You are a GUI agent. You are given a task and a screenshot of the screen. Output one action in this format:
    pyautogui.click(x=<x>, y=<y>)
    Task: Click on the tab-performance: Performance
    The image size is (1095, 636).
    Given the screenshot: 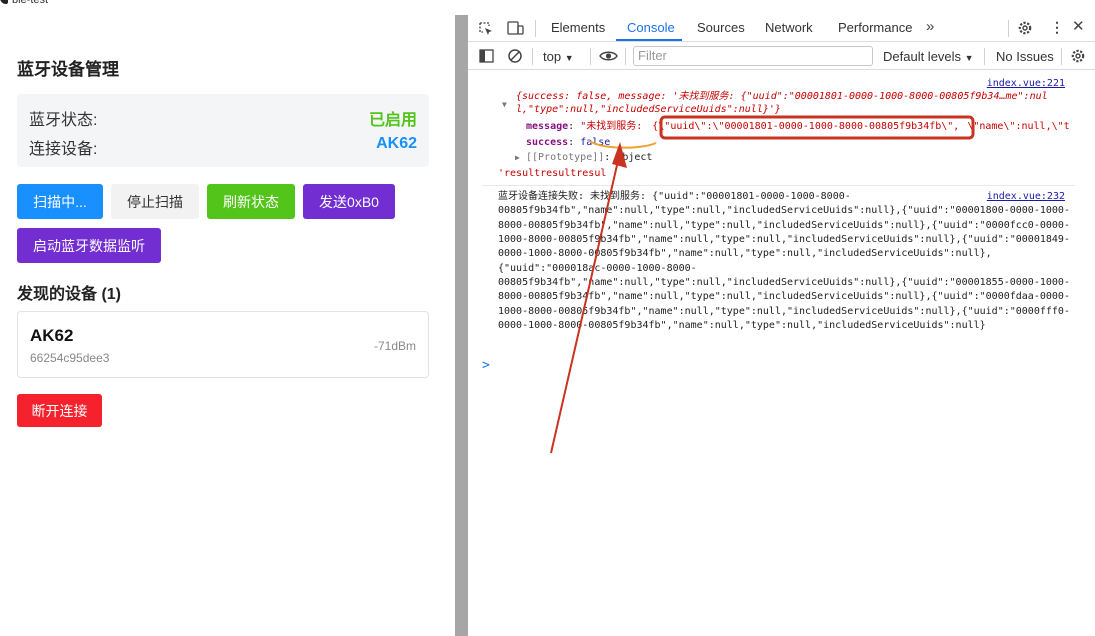 What is the action you would take?
    pyautogui.click(x=875, y=27)
    